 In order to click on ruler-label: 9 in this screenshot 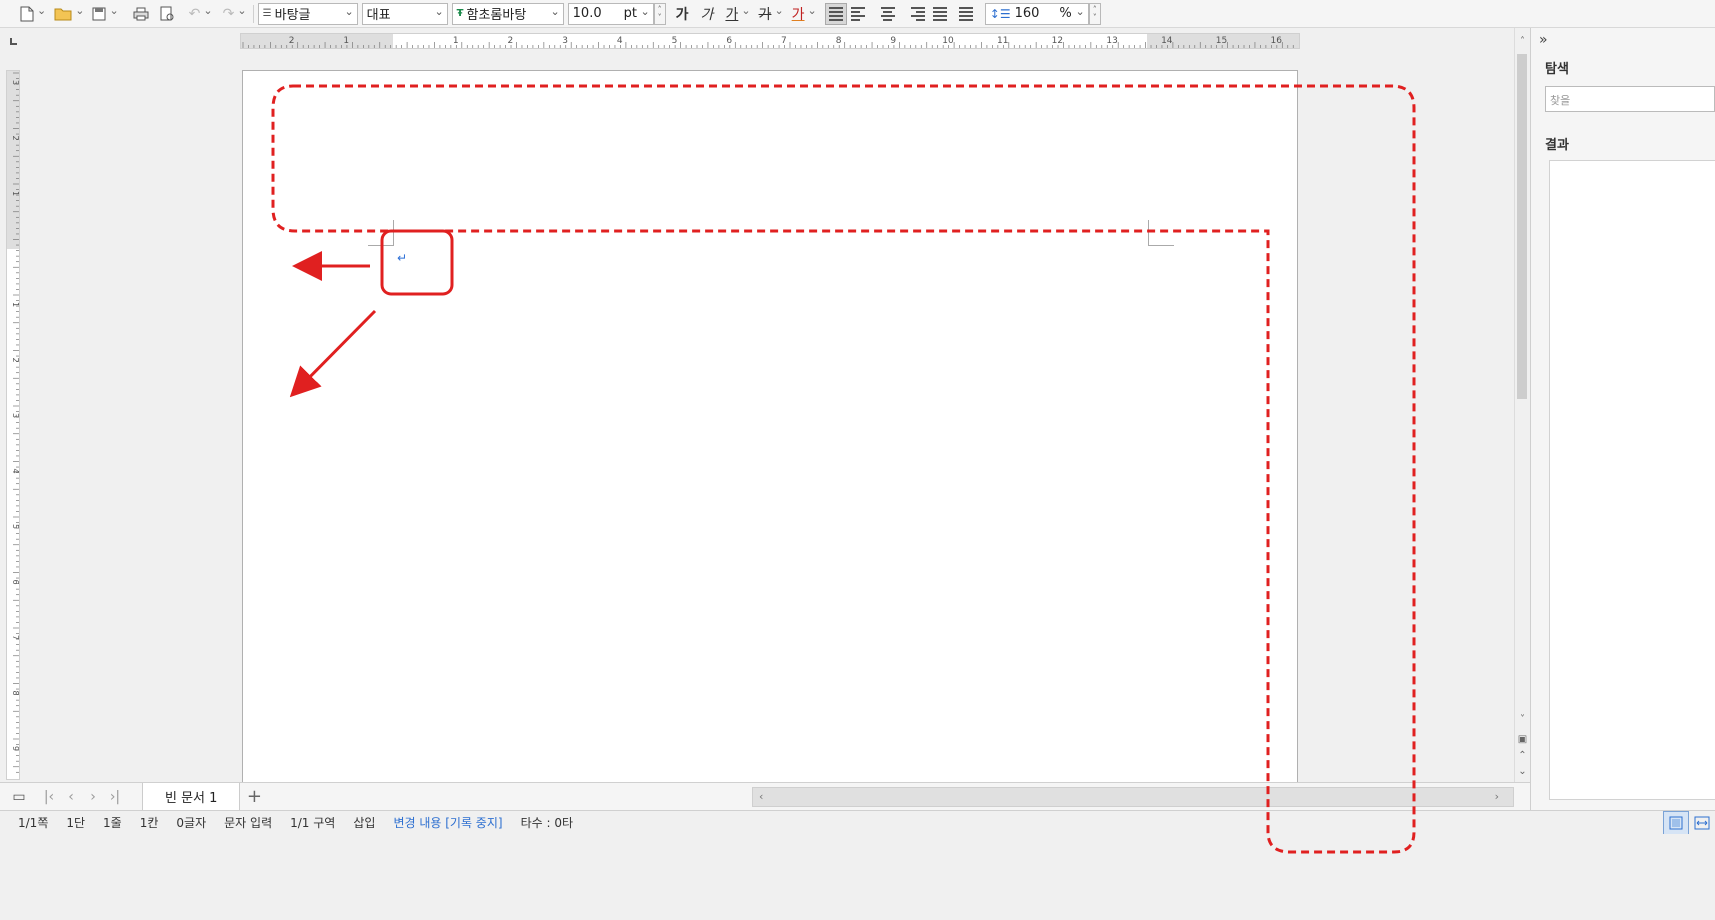, I will do `click(893, 41)`.